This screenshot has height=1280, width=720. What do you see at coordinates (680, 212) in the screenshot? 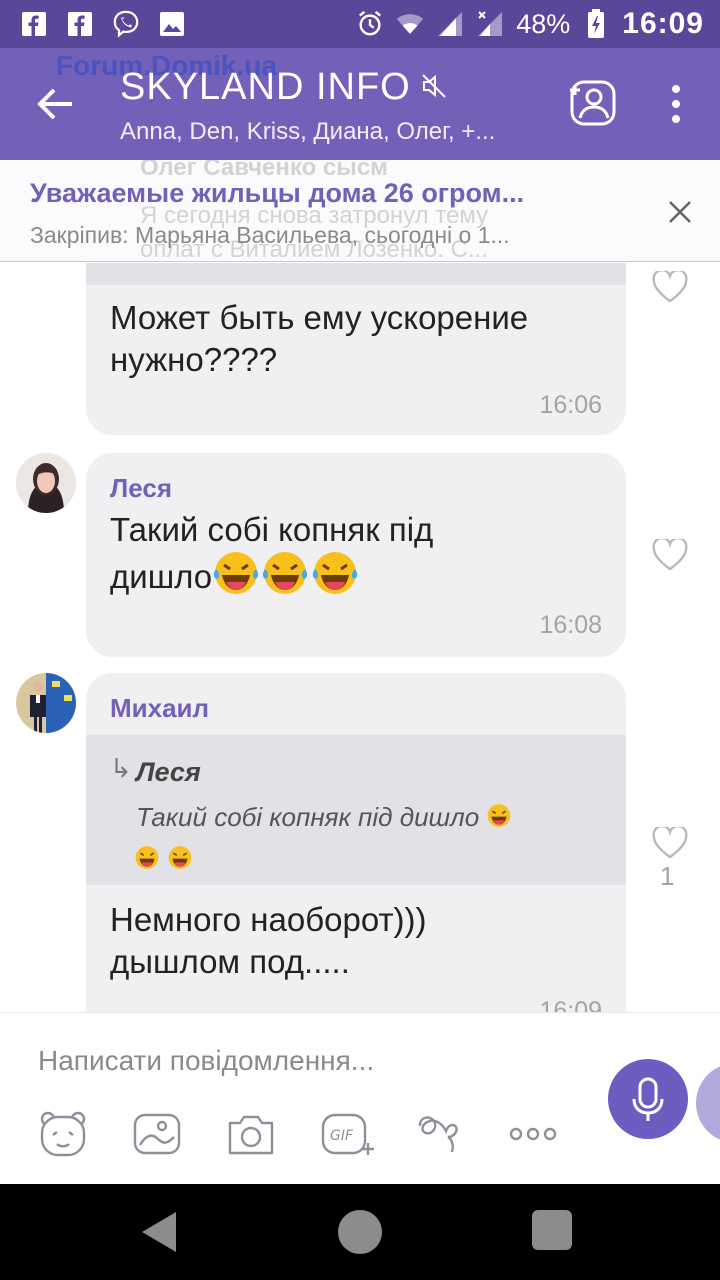
I see `close-icon` at bounding box center [680, 212].